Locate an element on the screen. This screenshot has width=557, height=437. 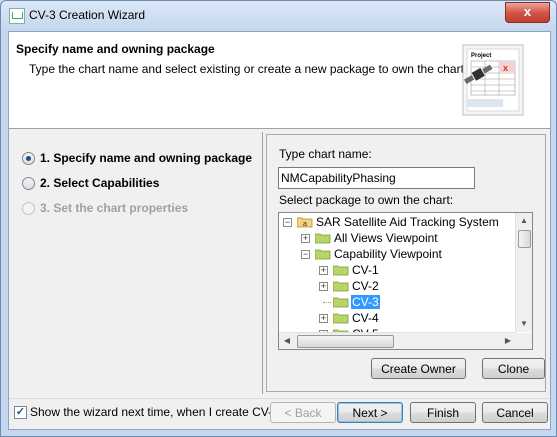
finish-button: Finish is located at coordinates (443, 412).